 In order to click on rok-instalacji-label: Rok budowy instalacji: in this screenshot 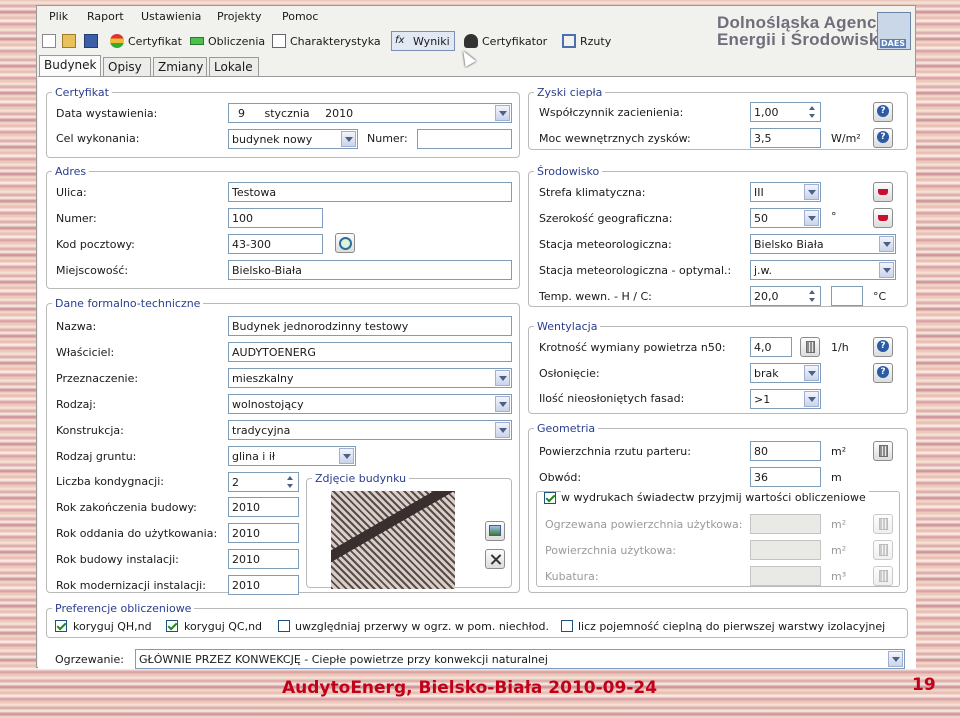, I will do `click(117, 559)`.